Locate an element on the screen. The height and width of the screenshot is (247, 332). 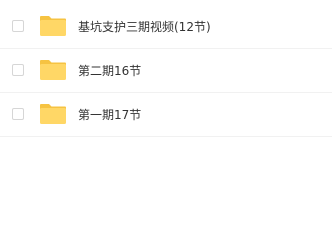
folder-name: 基坑支护三期视频(12节) is located at coordinates (144, 27).